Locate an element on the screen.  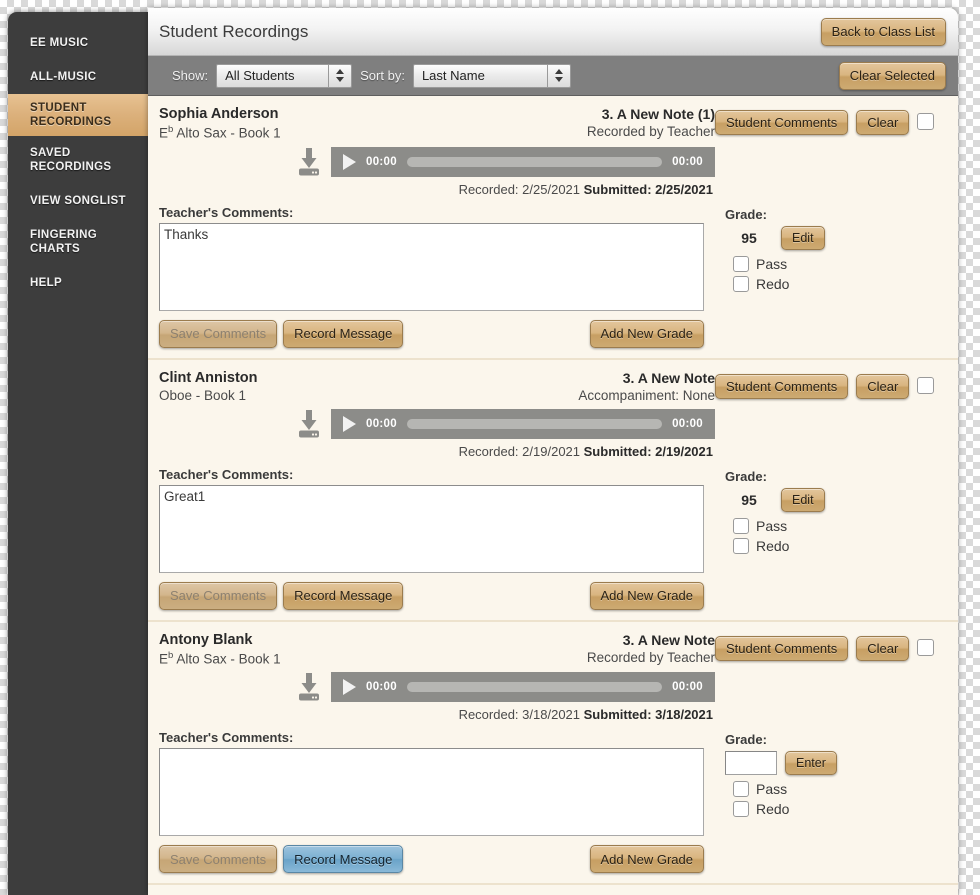
audio-player-row: 00:00 00:00 is located at coordinates (437, 687).